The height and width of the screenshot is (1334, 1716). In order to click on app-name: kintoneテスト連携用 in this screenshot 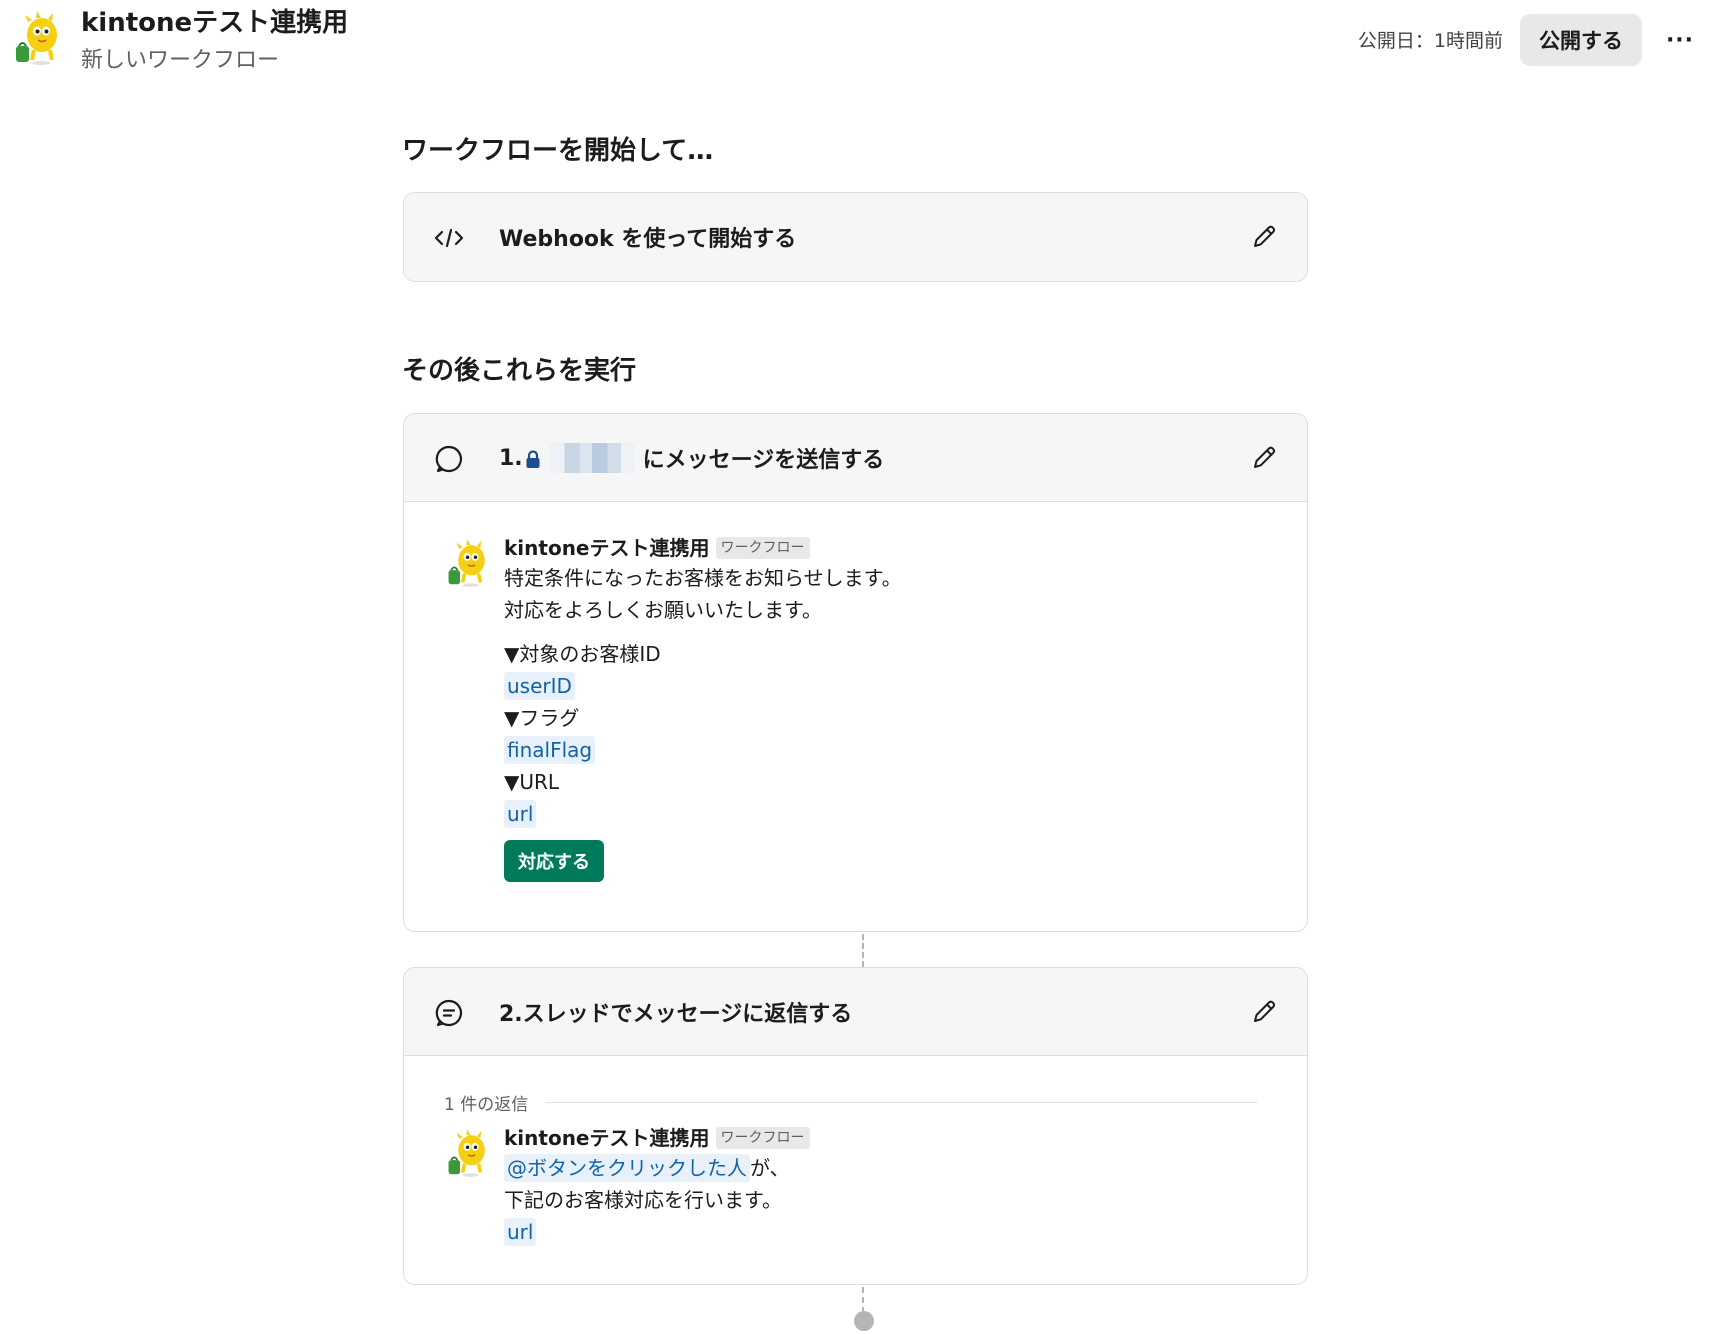, I will do `click(215, 23)`.